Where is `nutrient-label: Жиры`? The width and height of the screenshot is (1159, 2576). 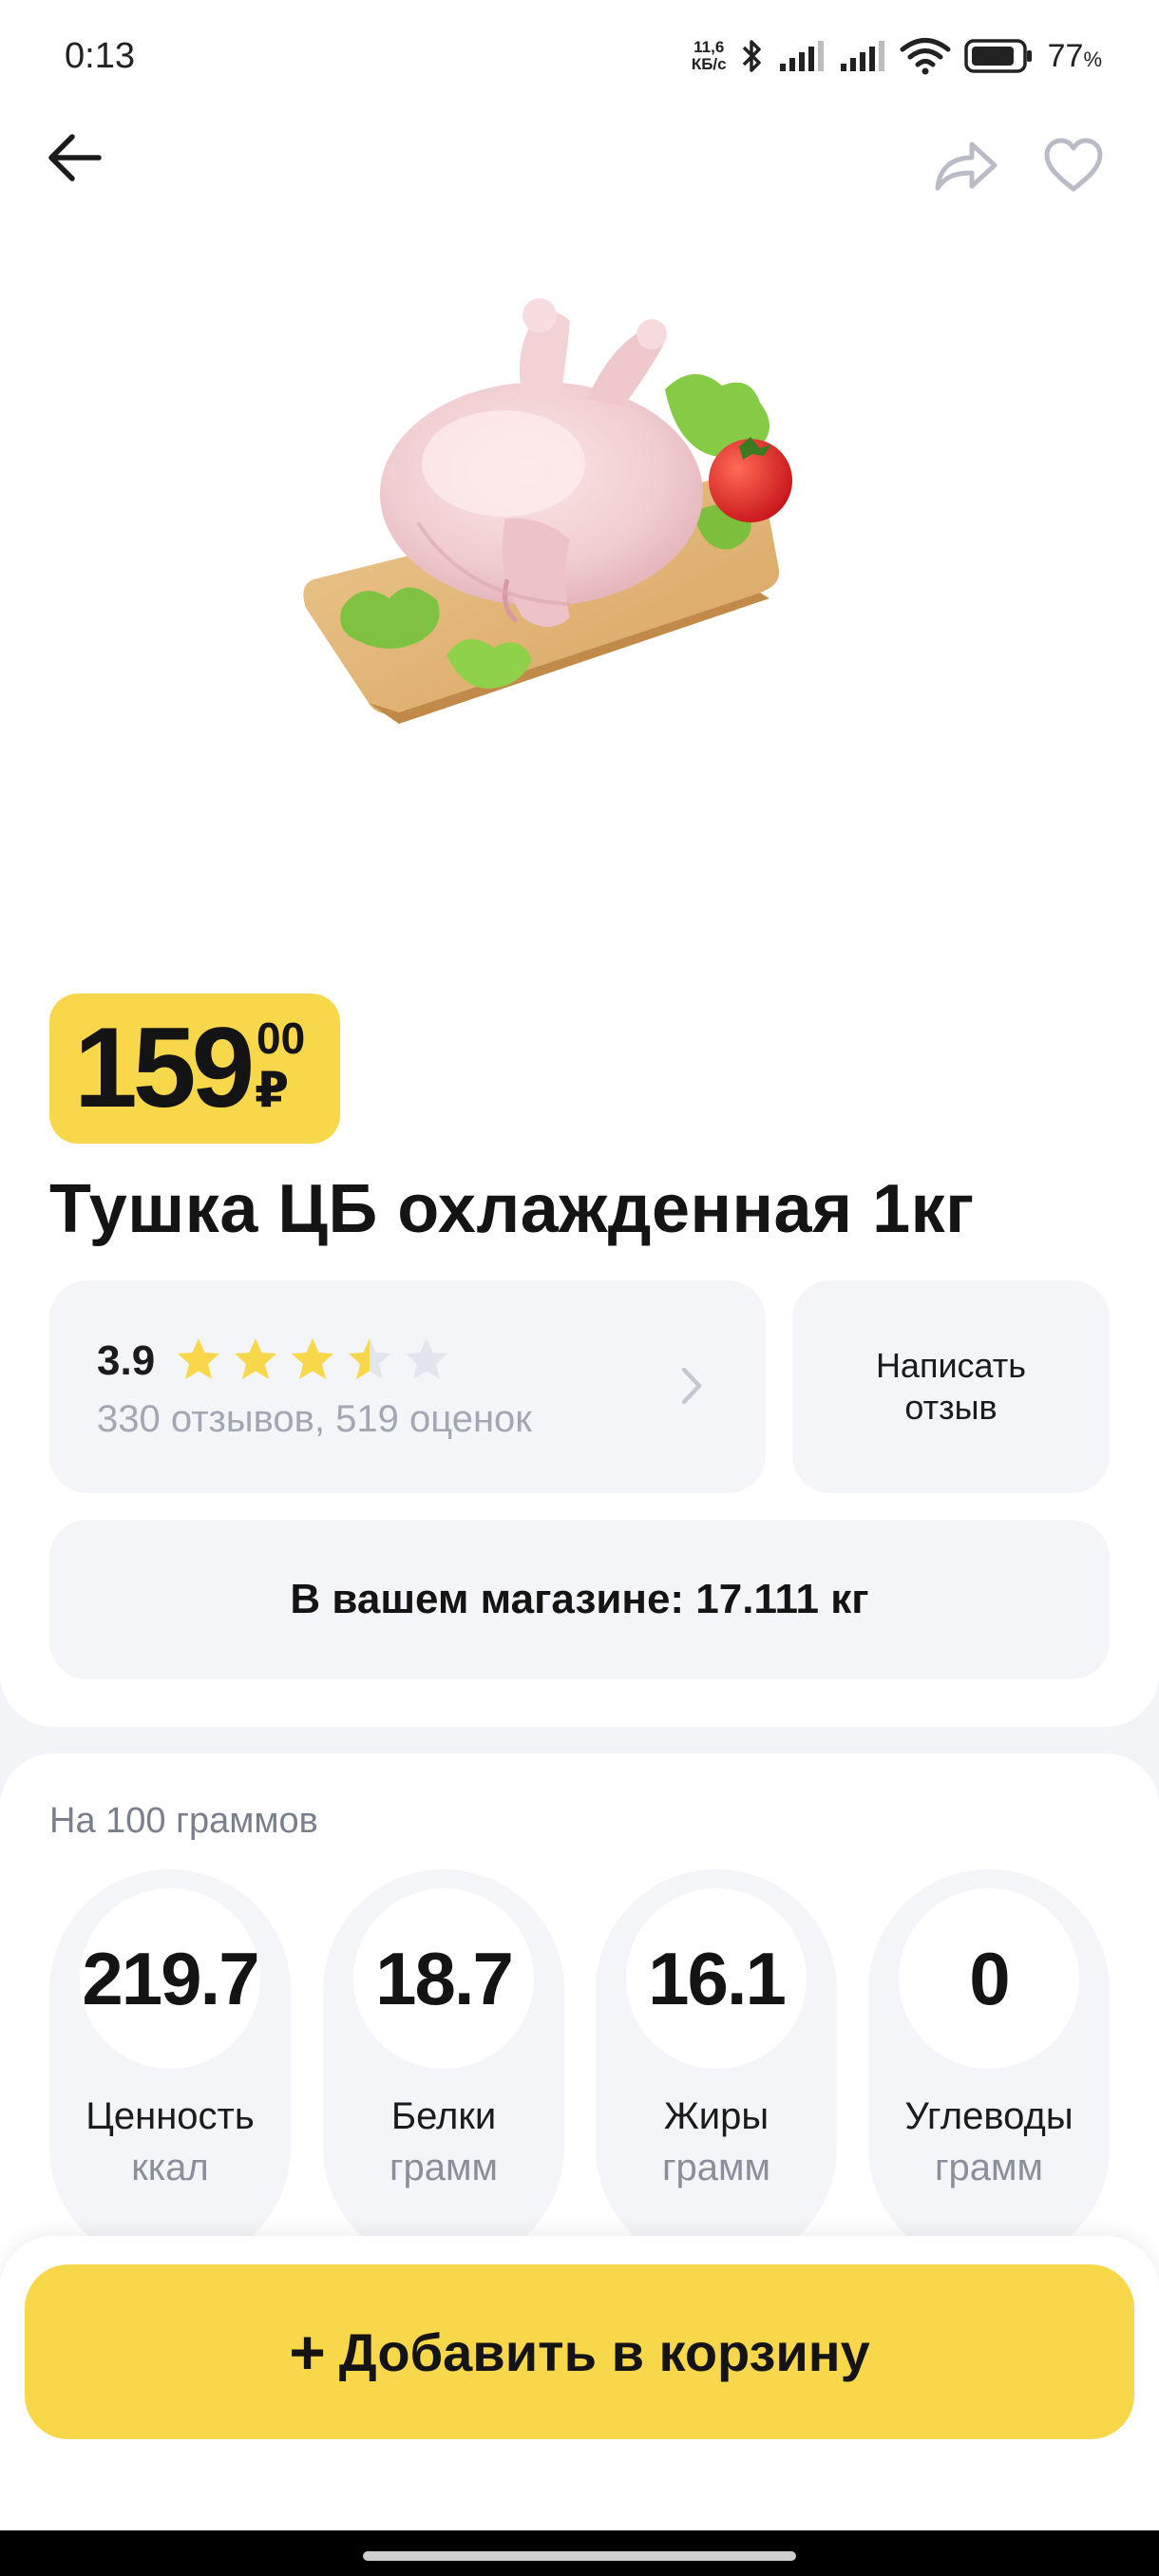 nutrient-label: Жиры is located at coordinates (716, 2116).